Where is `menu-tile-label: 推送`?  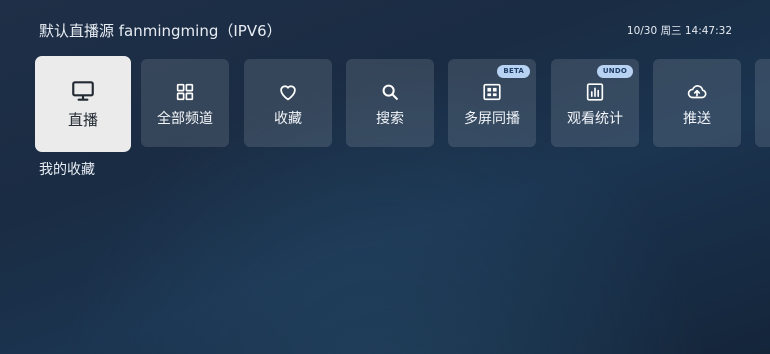
menu-tile-label: 推送 is located at coordinates (697, 119).